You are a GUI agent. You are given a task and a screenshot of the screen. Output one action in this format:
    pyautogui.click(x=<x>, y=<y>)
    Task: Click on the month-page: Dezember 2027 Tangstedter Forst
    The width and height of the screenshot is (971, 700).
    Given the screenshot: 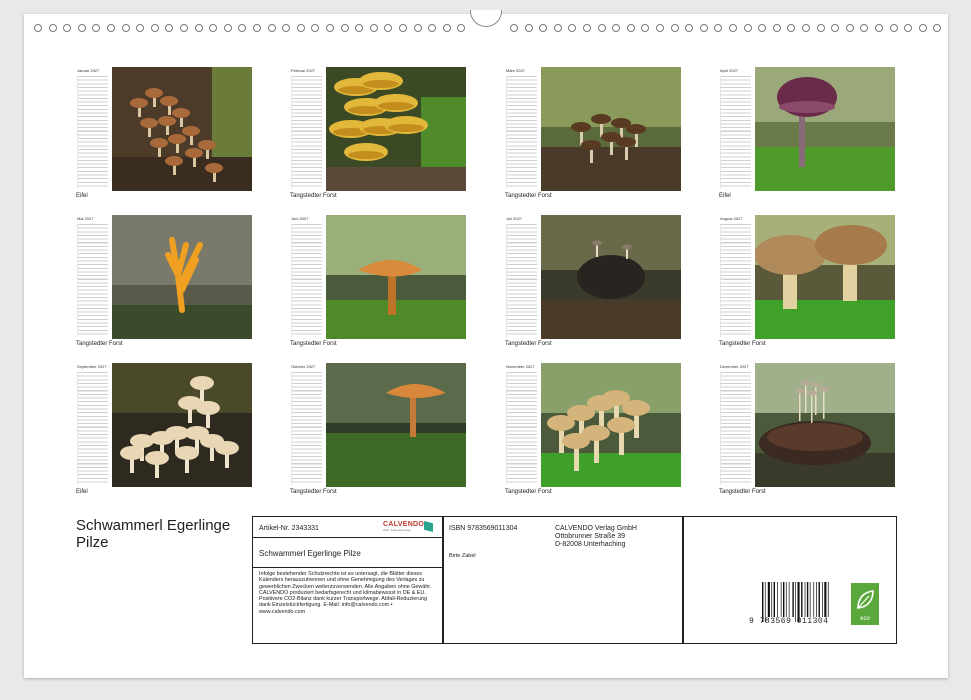 What is the action you would take?
    pyautogui.click(x=809, y=433)
    